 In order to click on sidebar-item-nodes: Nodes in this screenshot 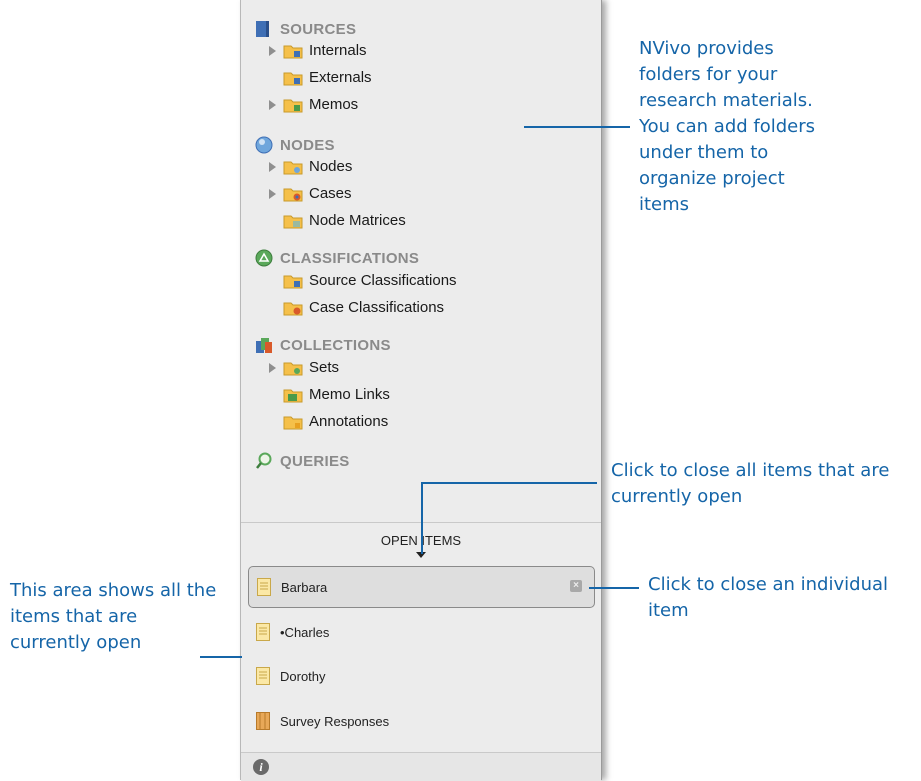, I will do `click(317, 166)`.